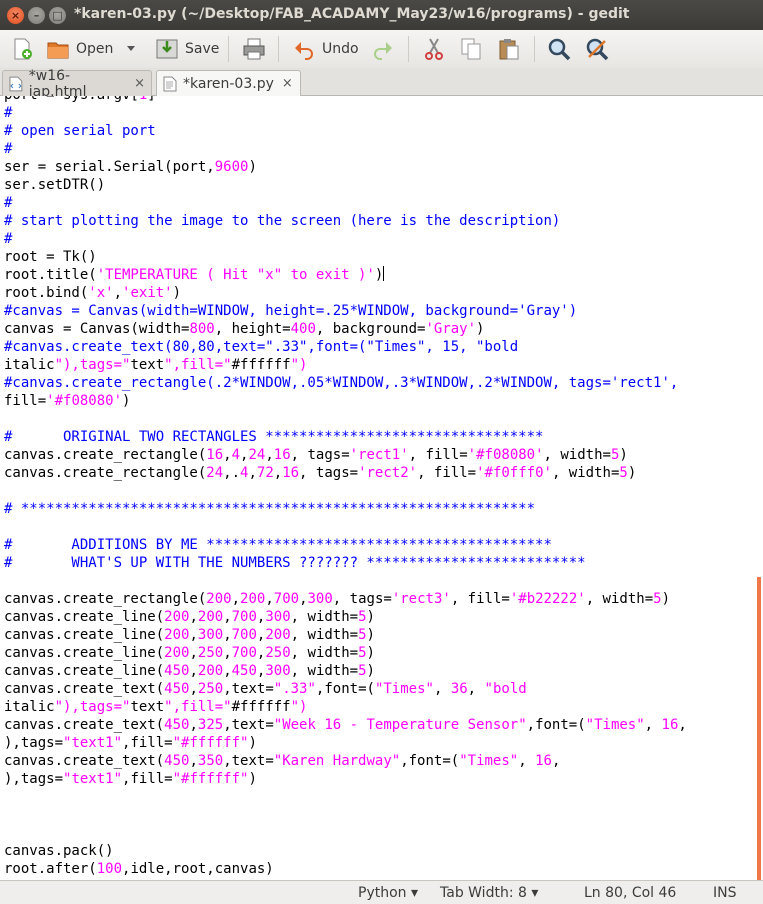 This screenshot has height=904, width=763. I want to click on copy-icon, so click(471, 49).